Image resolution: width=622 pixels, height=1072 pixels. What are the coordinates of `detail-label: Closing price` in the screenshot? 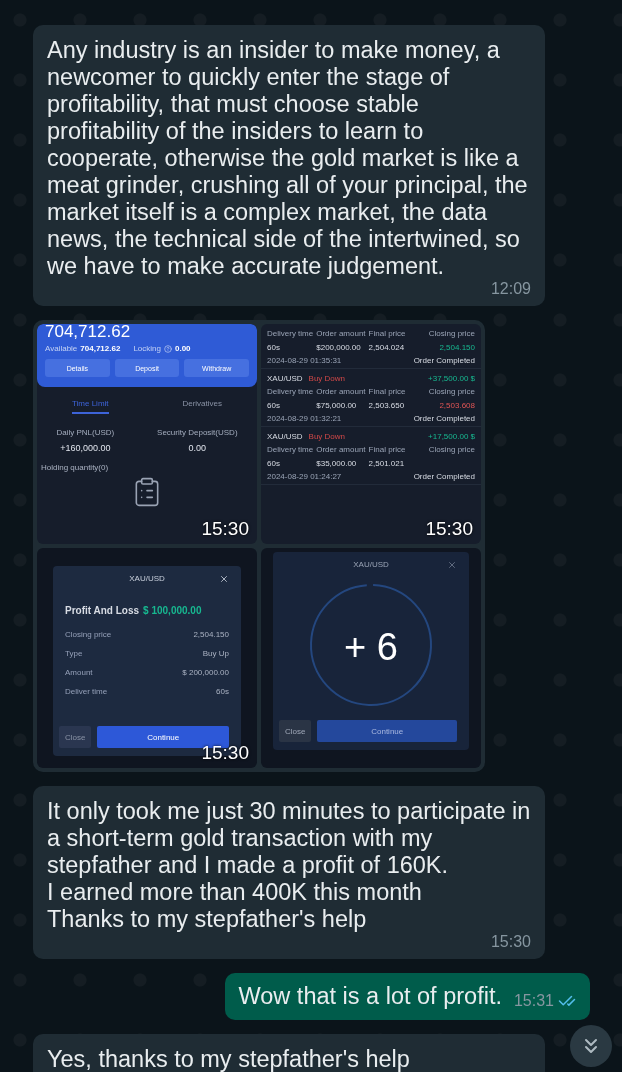 It's located at (88, 634).